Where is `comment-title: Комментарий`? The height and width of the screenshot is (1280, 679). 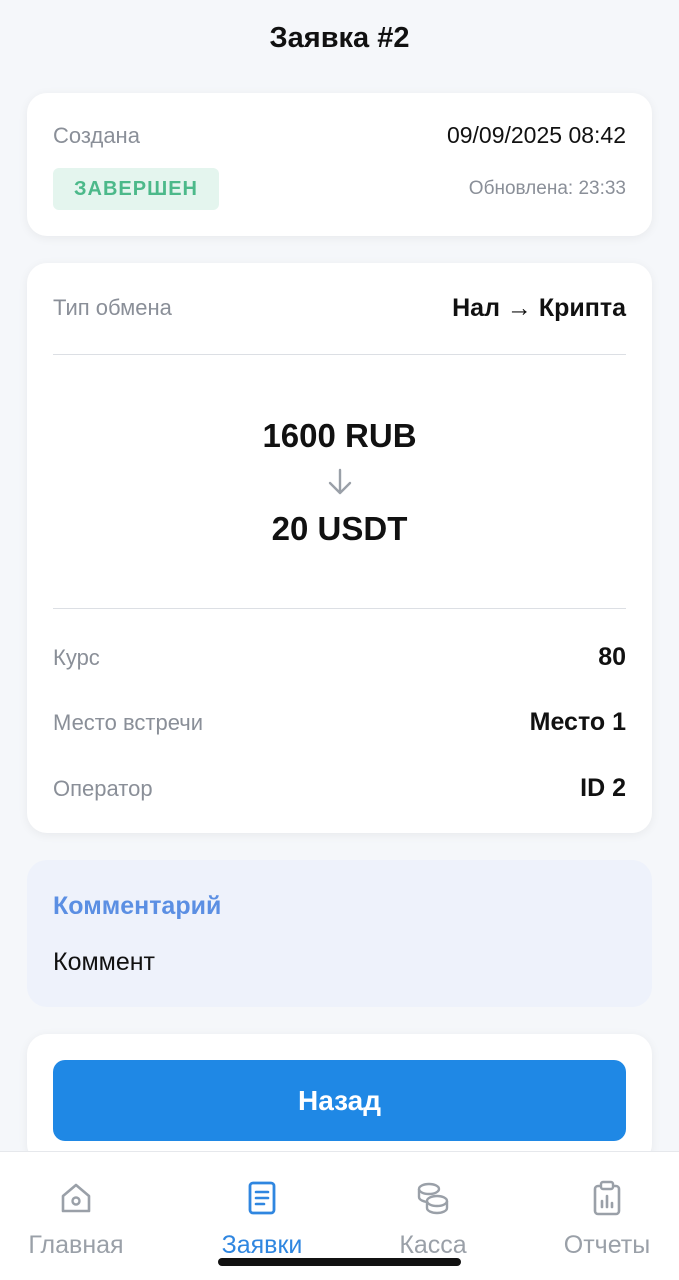
comment-title: Комментарий is located at coordinates (137, 906).